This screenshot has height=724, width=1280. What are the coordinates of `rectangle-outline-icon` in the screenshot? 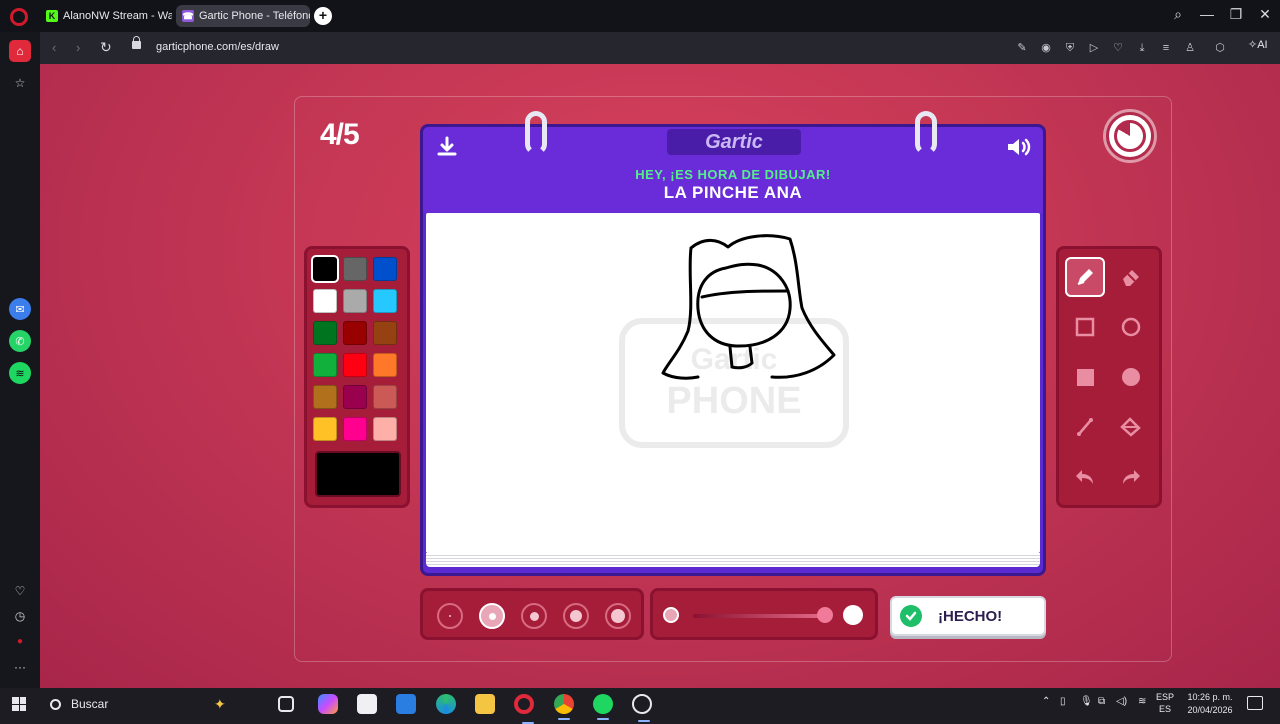 It's located at (1085, 327).